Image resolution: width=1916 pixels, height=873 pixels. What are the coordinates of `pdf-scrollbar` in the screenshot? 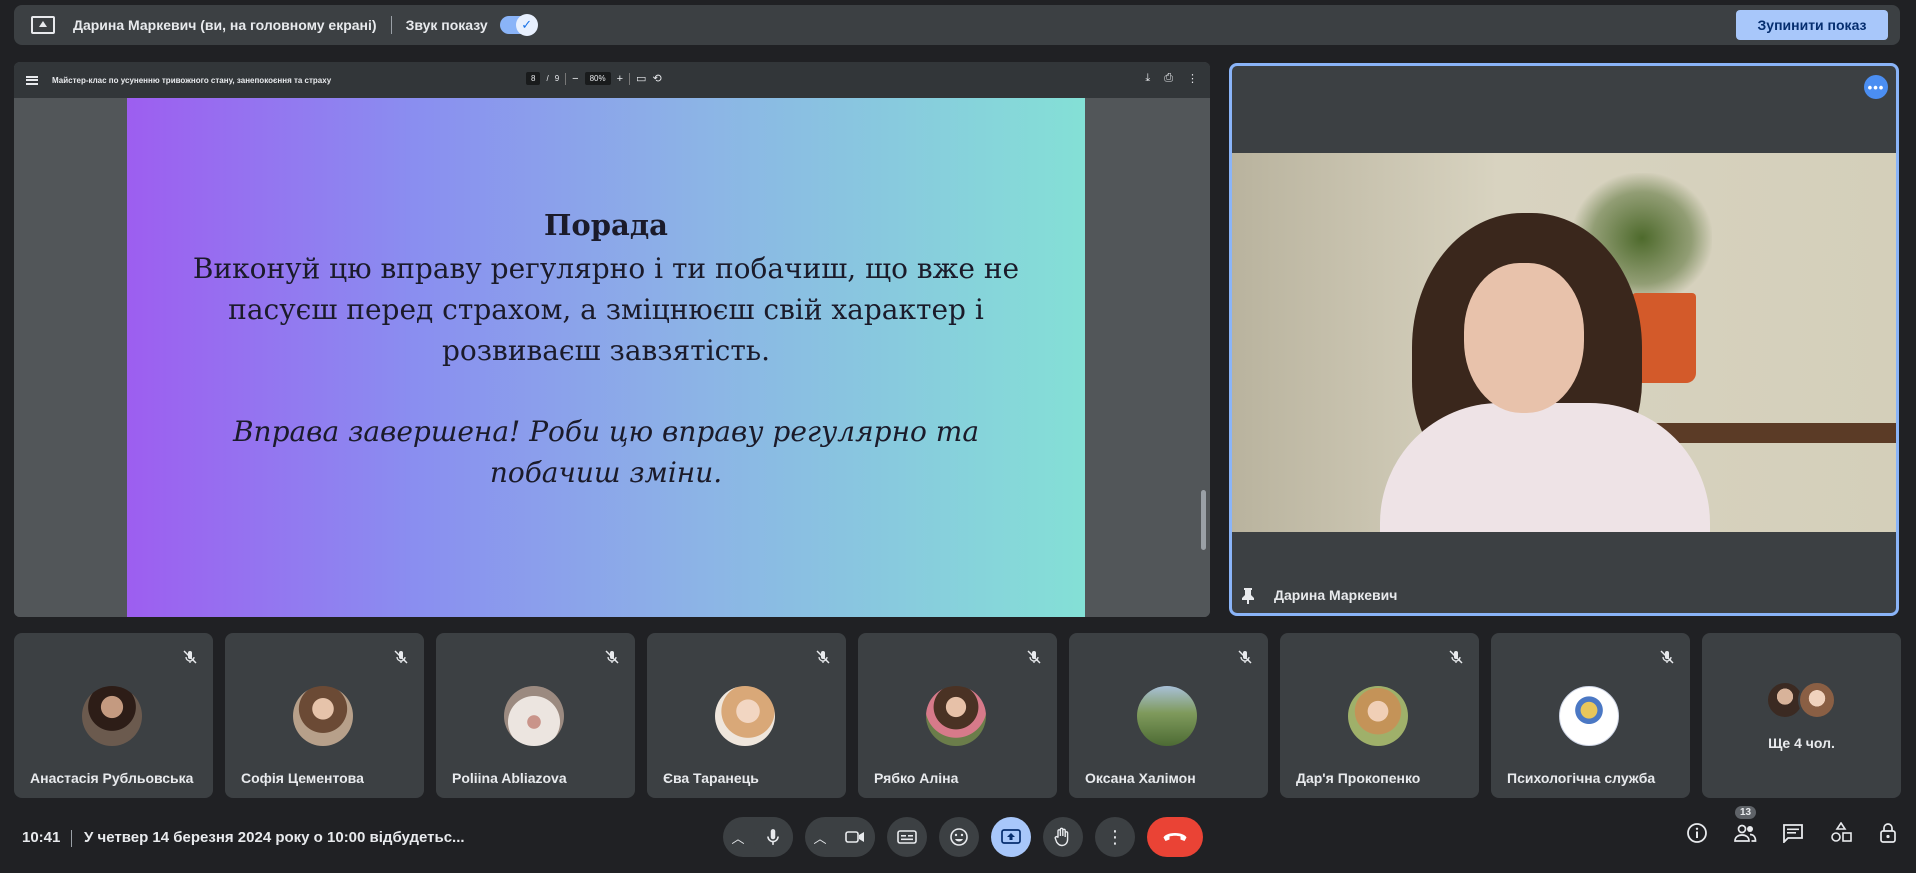 It's located at (1203, 357).